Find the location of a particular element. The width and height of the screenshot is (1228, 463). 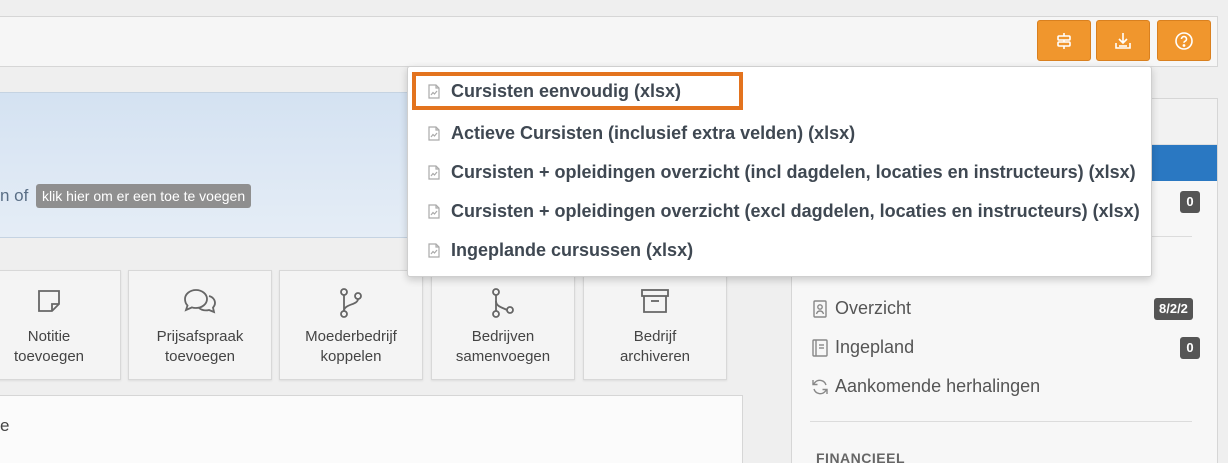

sidebar-item-label: Ingepland is located at coordinates (875, 347).